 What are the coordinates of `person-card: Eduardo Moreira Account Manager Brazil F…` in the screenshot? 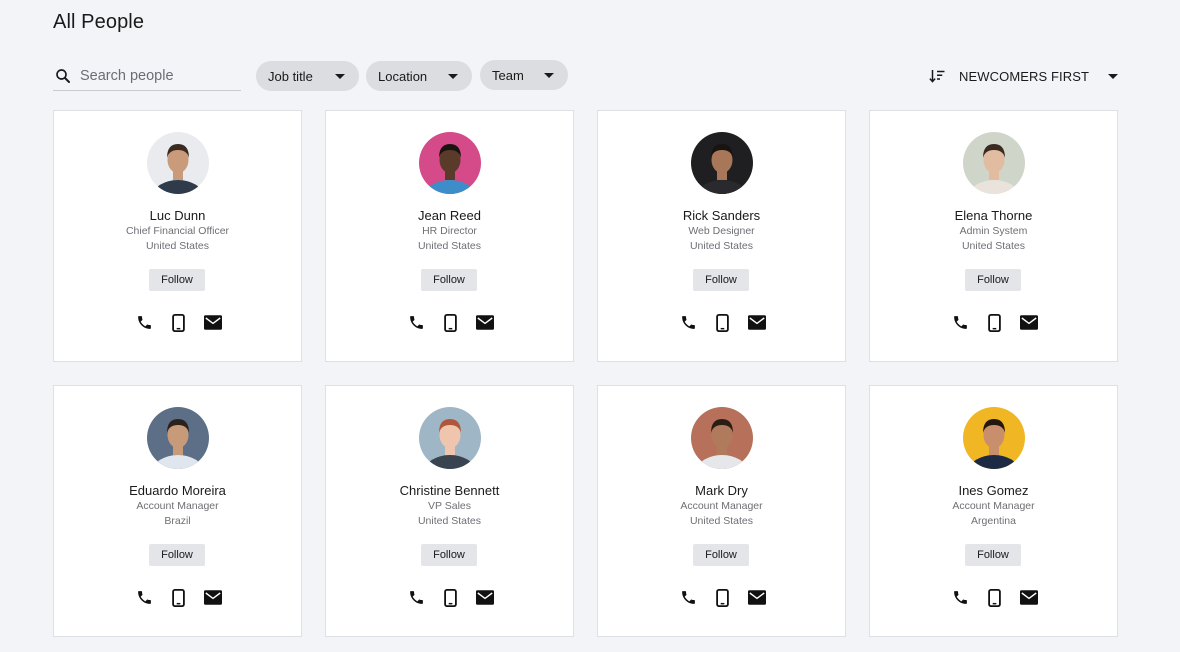 It's located at (177, 511).